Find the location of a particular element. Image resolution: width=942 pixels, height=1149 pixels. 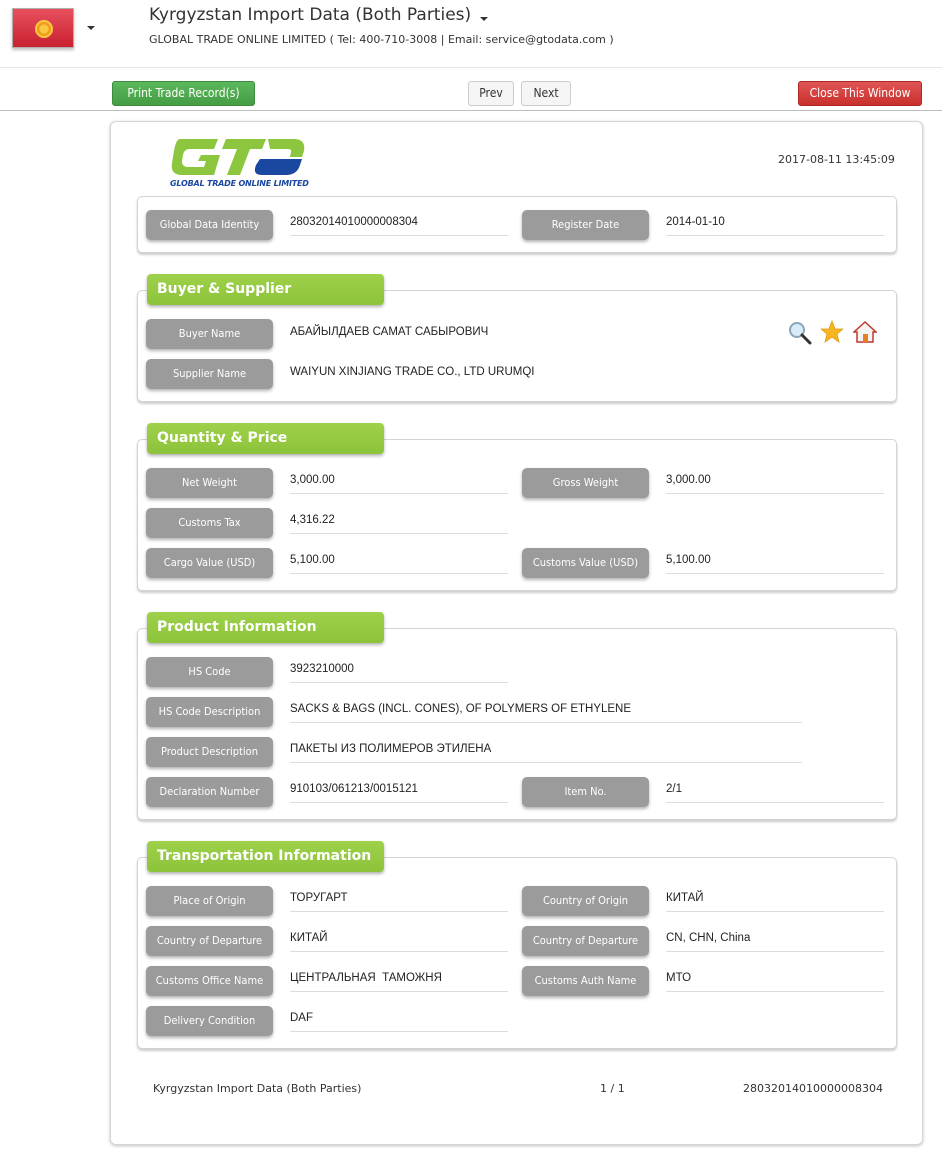

register-date-value: 2014-01-10 is located at coordinates (775, 224).